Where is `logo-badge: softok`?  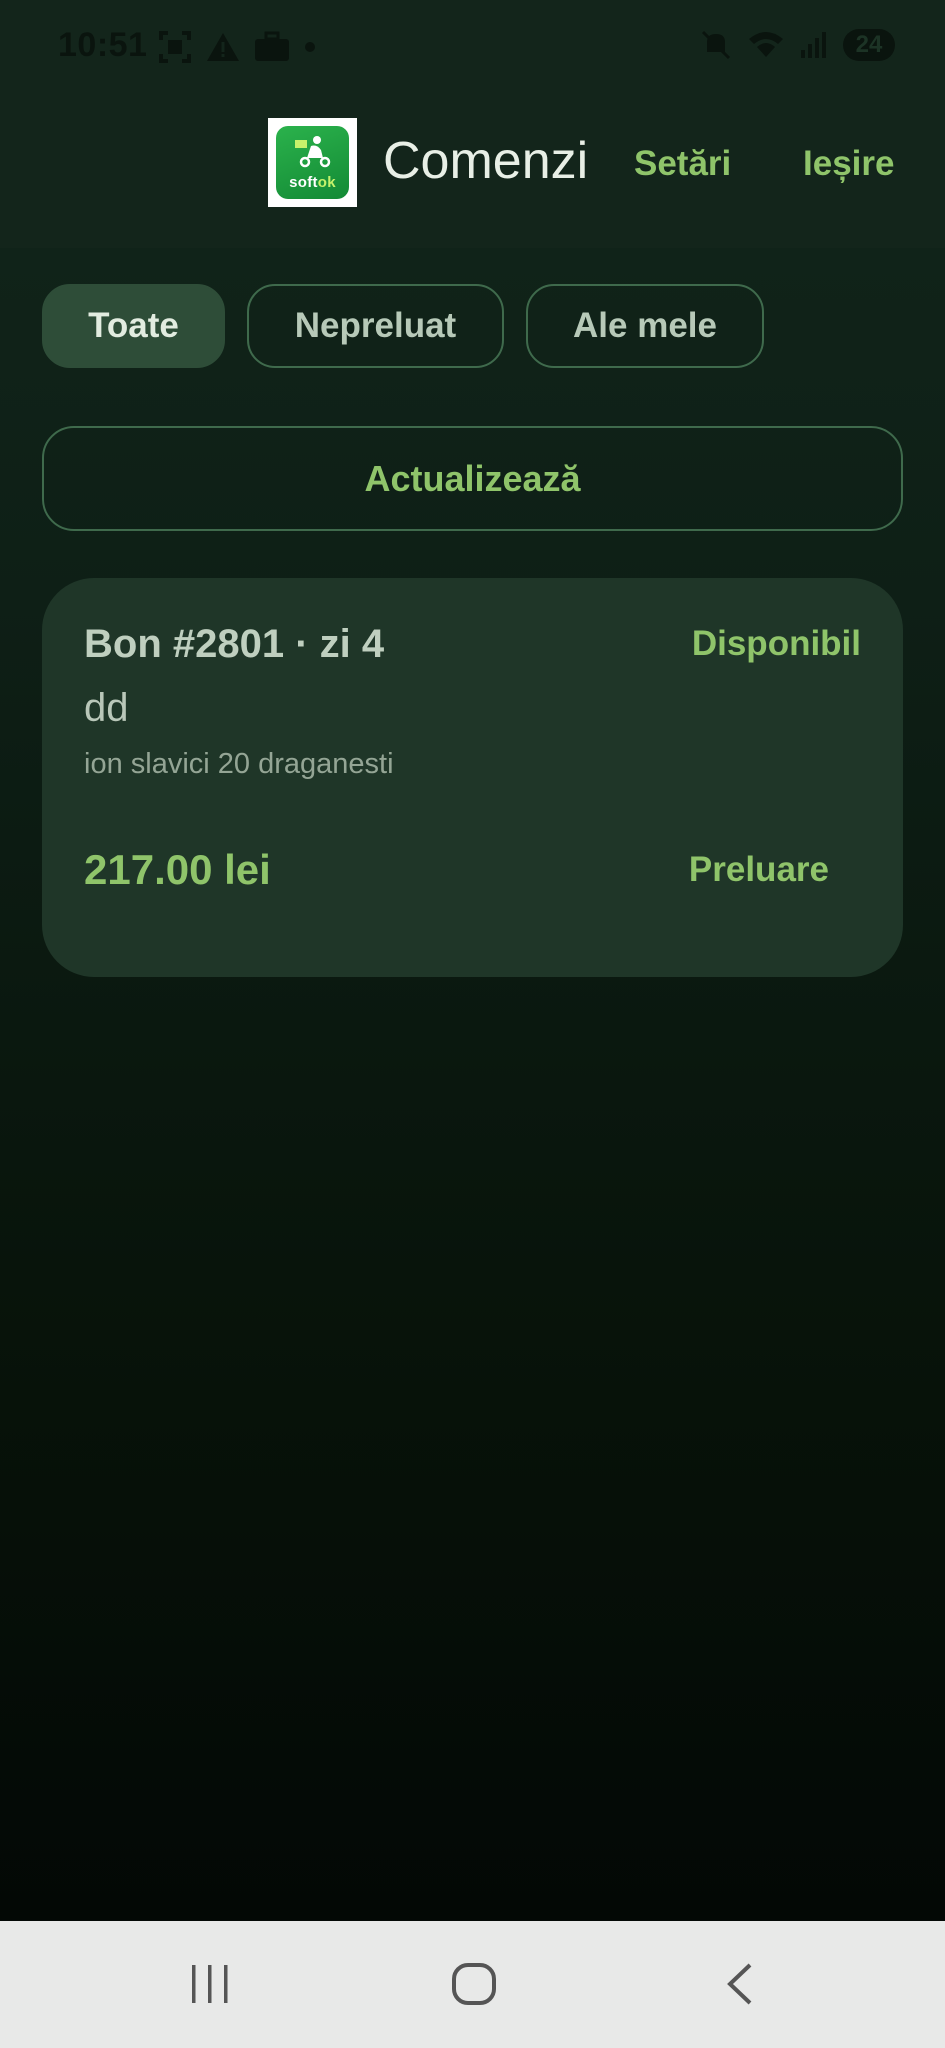 logo-badge: softok is located at coordinates (312, 162).